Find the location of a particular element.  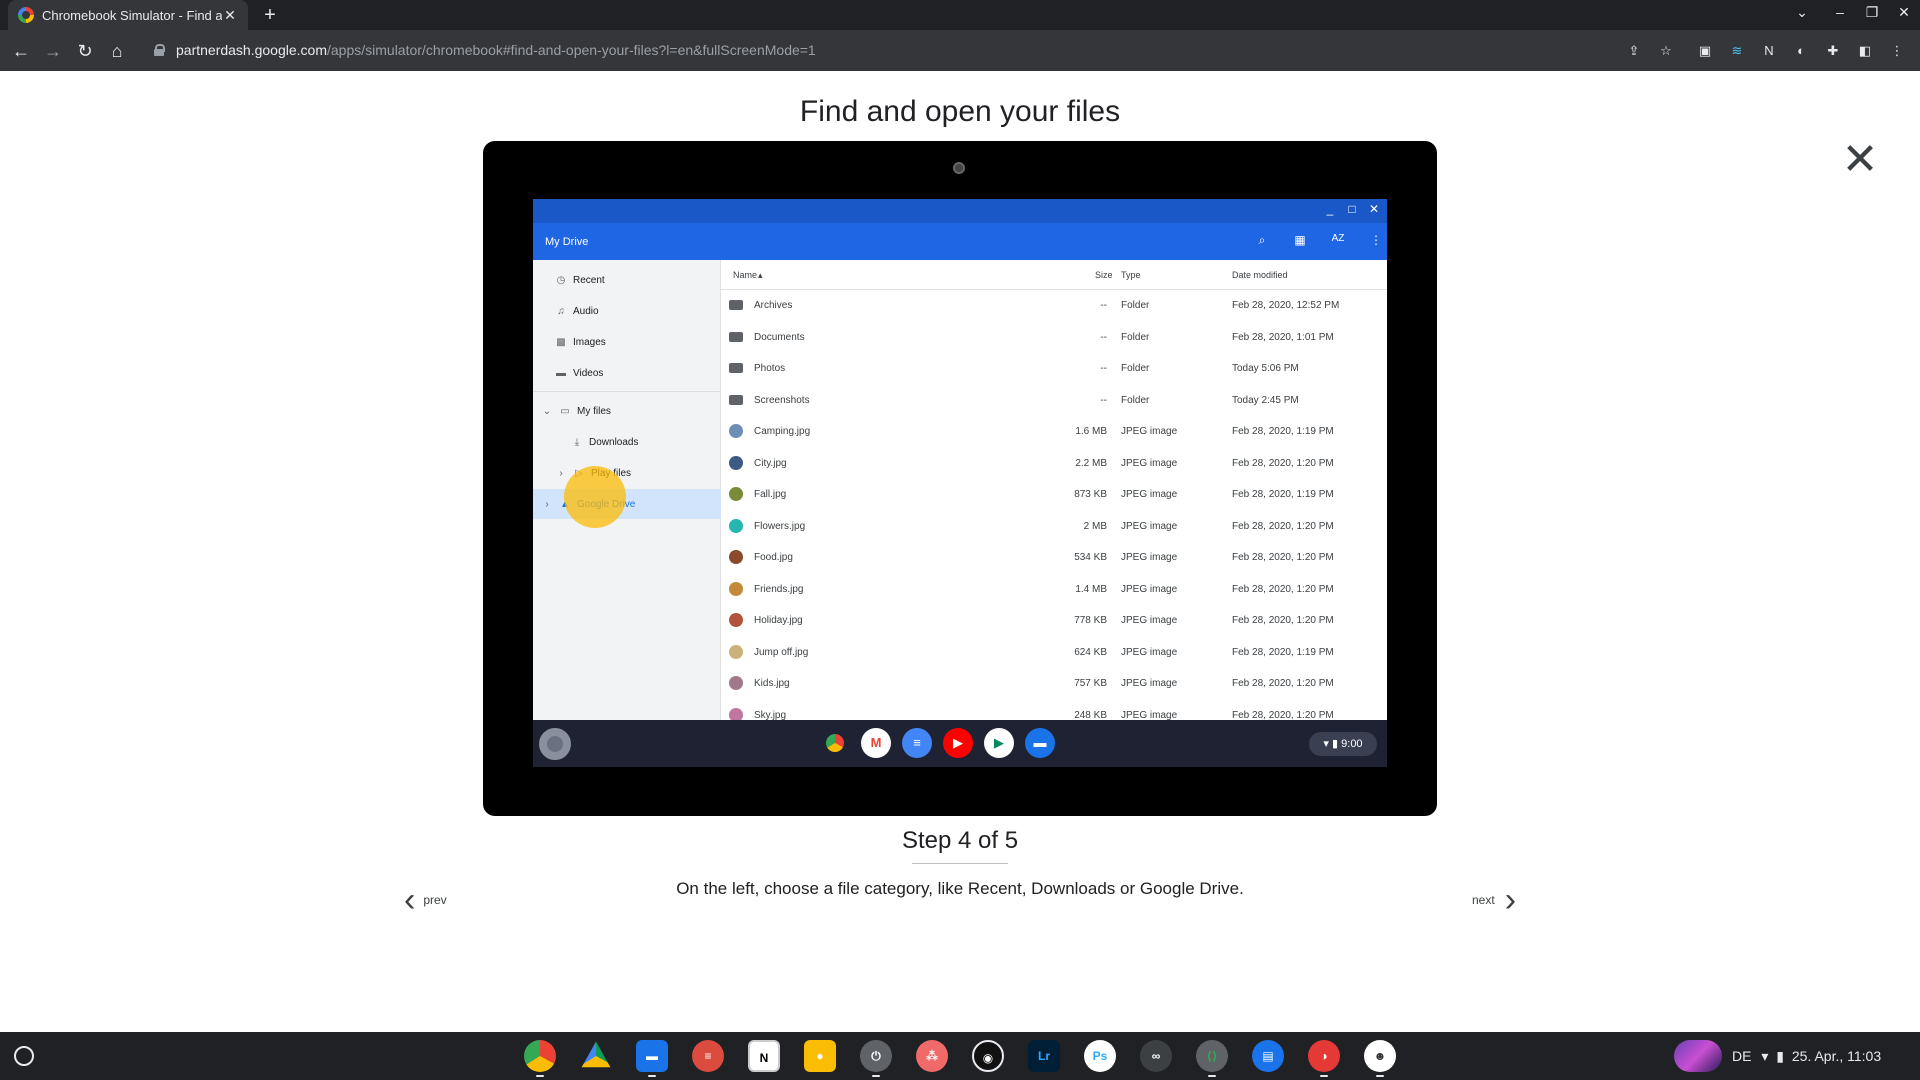

sidebar-item-downloads: ⤓ Downloads is located at coordinates (627, 442).